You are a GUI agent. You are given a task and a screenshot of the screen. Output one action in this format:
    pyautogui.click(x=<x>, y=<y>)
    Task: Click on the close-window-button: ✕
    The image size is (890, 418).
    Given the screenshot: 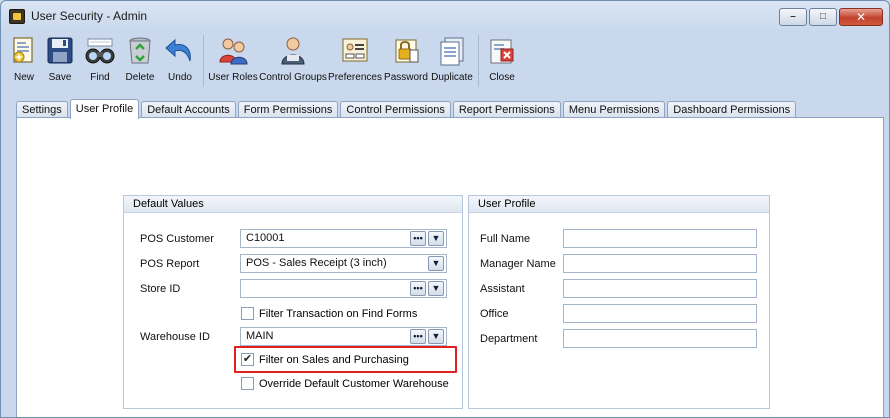 What is the action you would take?
    pyautogui.click(x=861, y=17)
    